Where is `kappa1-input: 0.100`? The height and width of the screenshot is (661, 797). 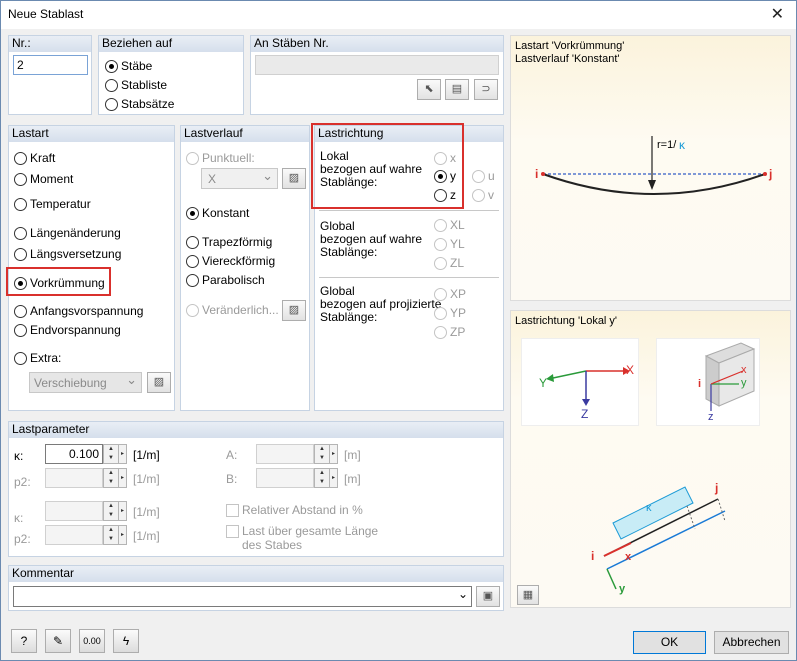
kappa1-input: 0.100 is located at coordinates (74, 454).